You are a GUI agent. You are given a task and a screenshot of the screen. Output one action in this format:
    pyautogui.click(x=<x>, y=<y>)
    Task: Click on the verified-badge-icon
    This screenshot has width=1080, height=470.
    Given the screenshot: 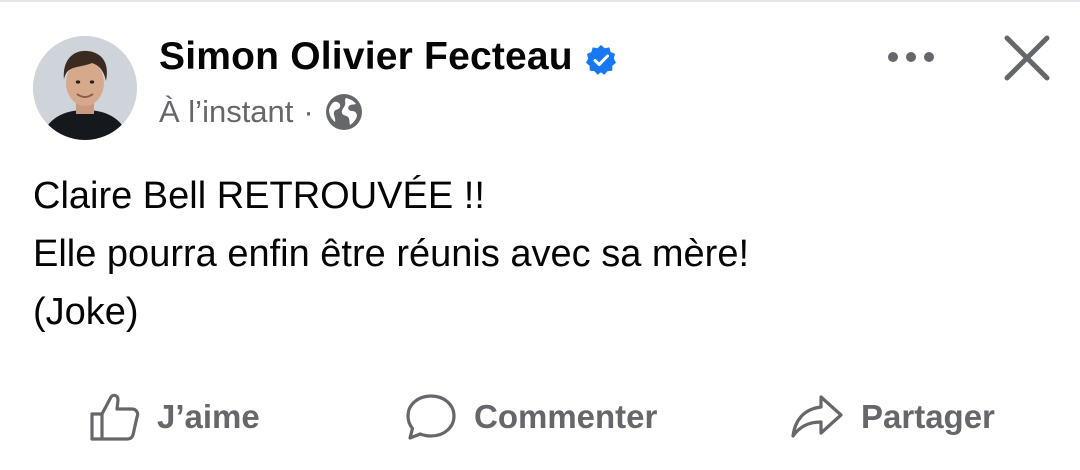 What is the action you would take?
    pyautogui.click(x=601, y=58)
    